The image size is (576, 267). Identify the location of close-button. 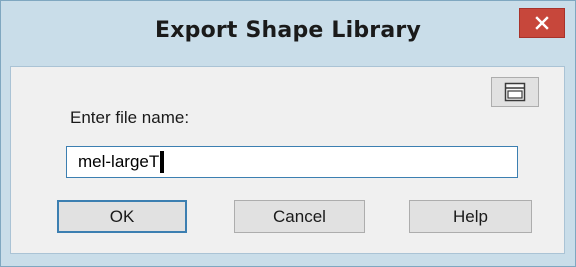
(542, 23).